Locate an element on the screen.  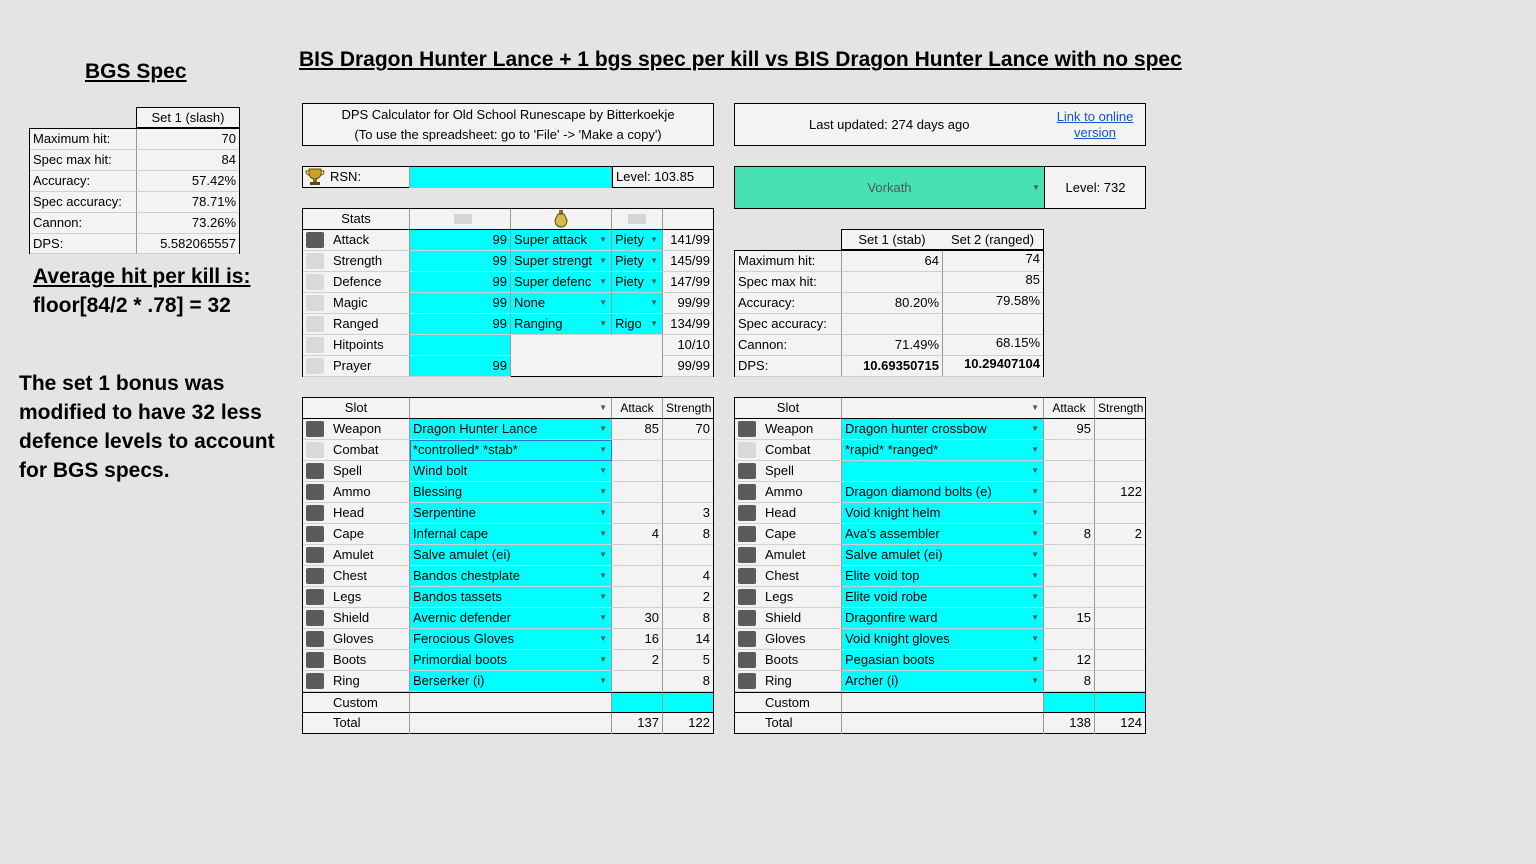
rsn-label: RSN: is located at coordinates (368, 177).